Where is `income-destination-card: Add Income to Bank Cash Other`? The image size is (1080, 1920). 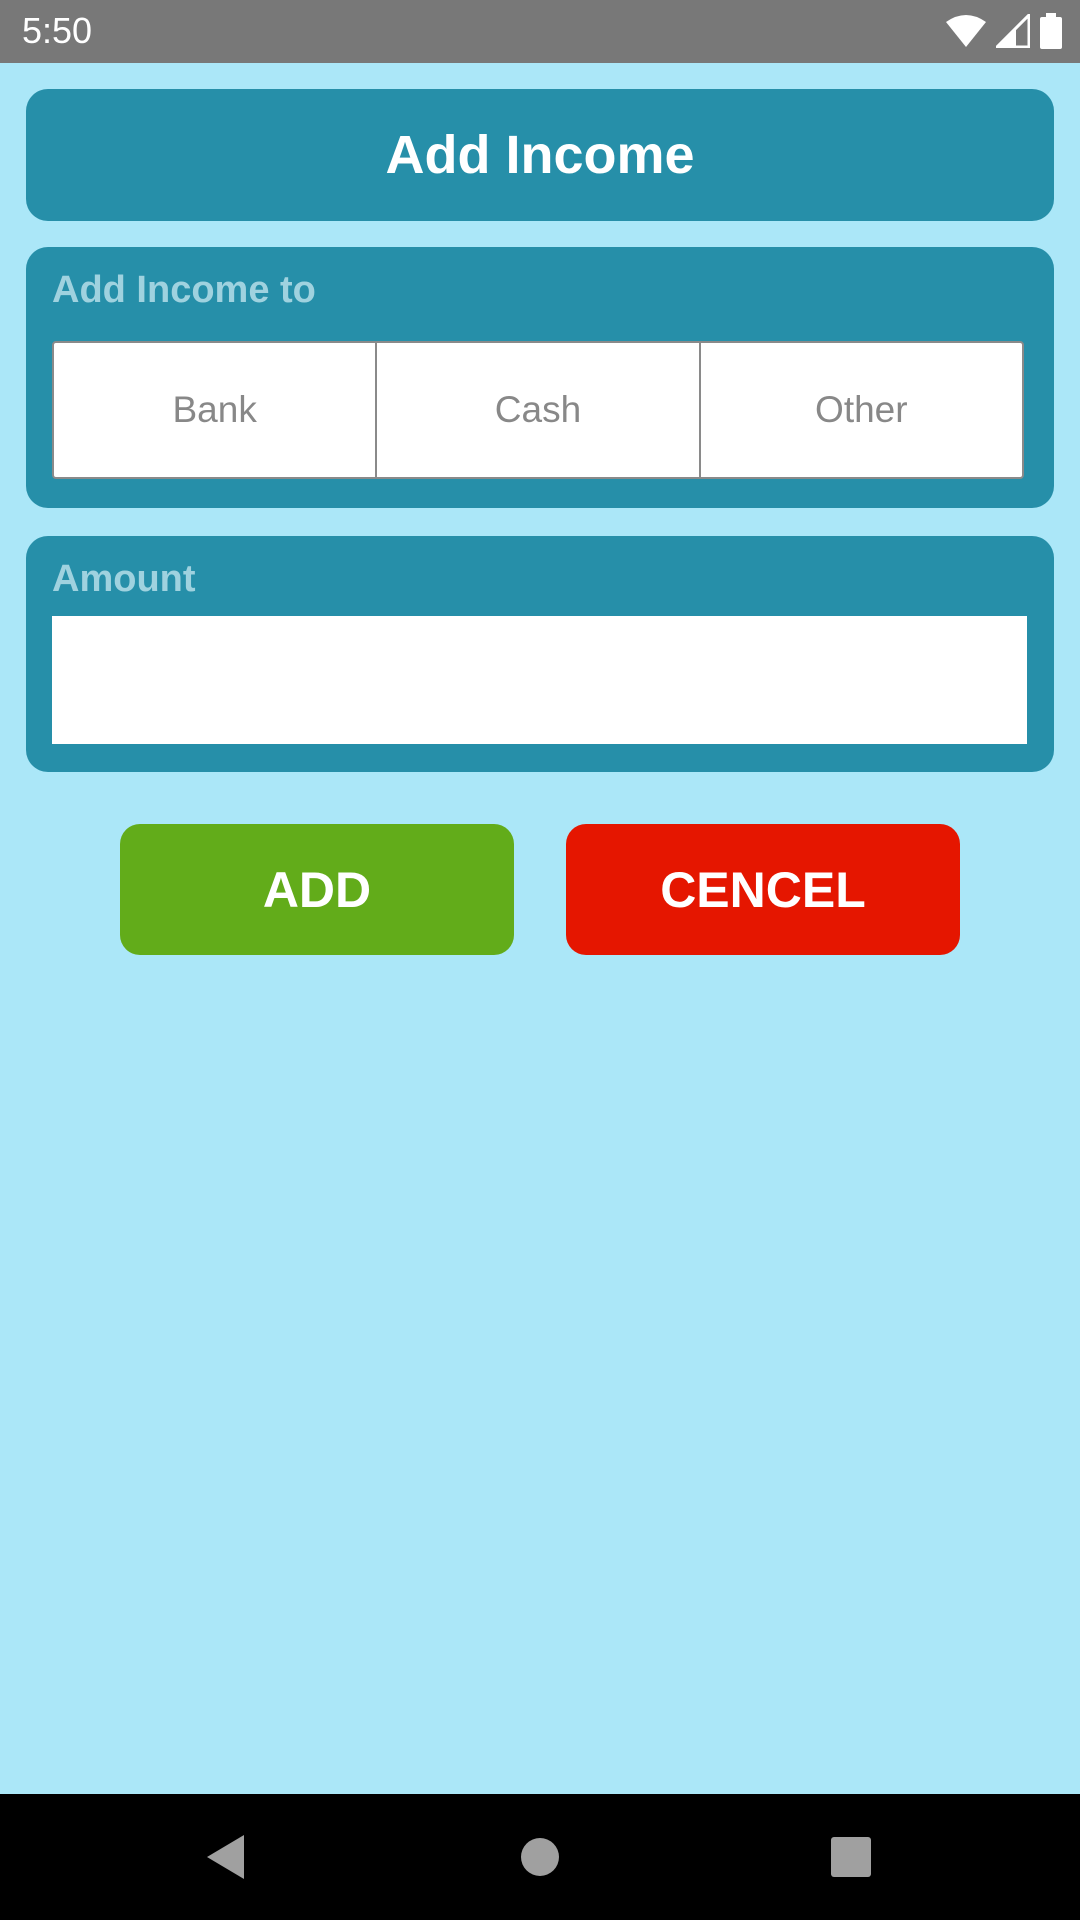 income-destination-card: Add Income to Bank Cash Other is located at coordinates (540, 377).